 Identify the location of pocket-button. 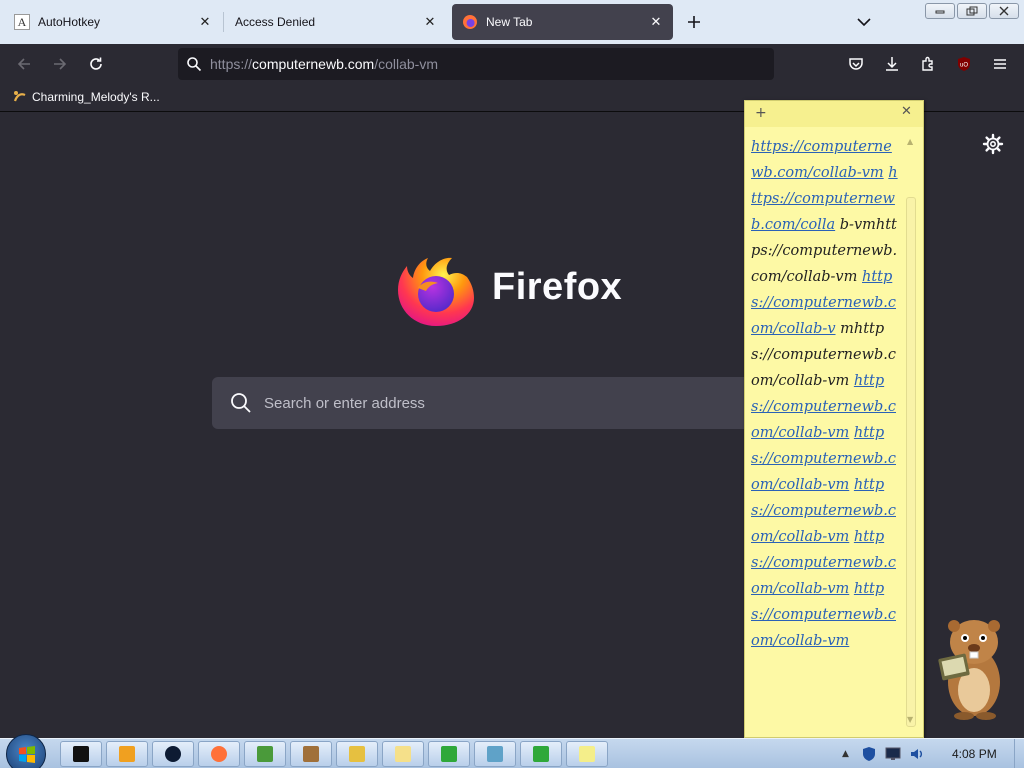
(856, 64).